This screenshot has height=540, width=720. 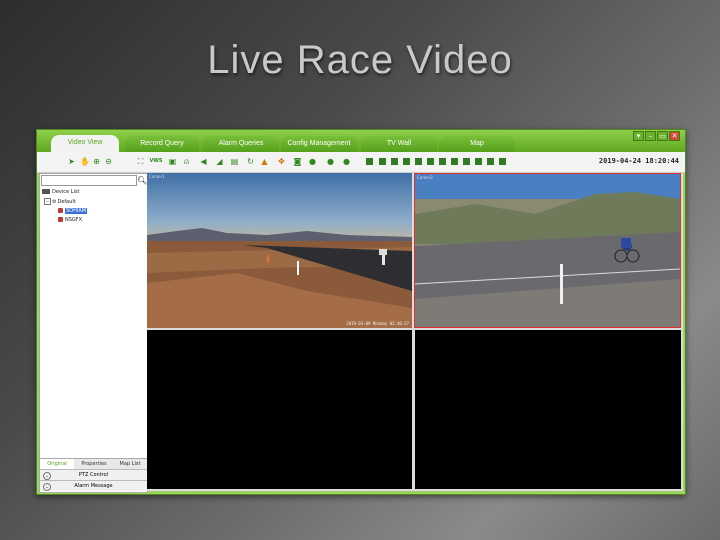 I want to click on tab-map: Map, so click(x=477, y=144).